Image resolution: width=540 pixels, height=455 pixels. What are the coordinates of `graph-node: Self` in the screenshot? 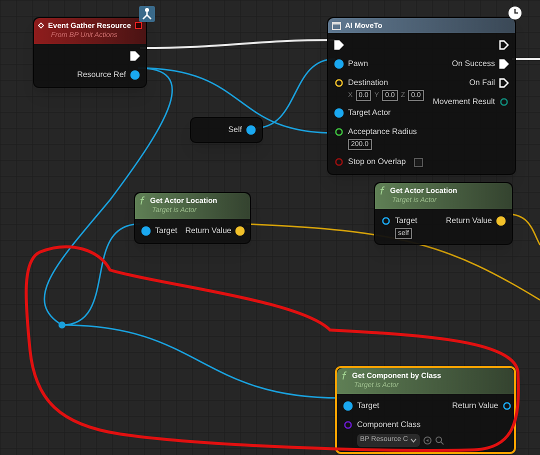 It's located at (226, 130).